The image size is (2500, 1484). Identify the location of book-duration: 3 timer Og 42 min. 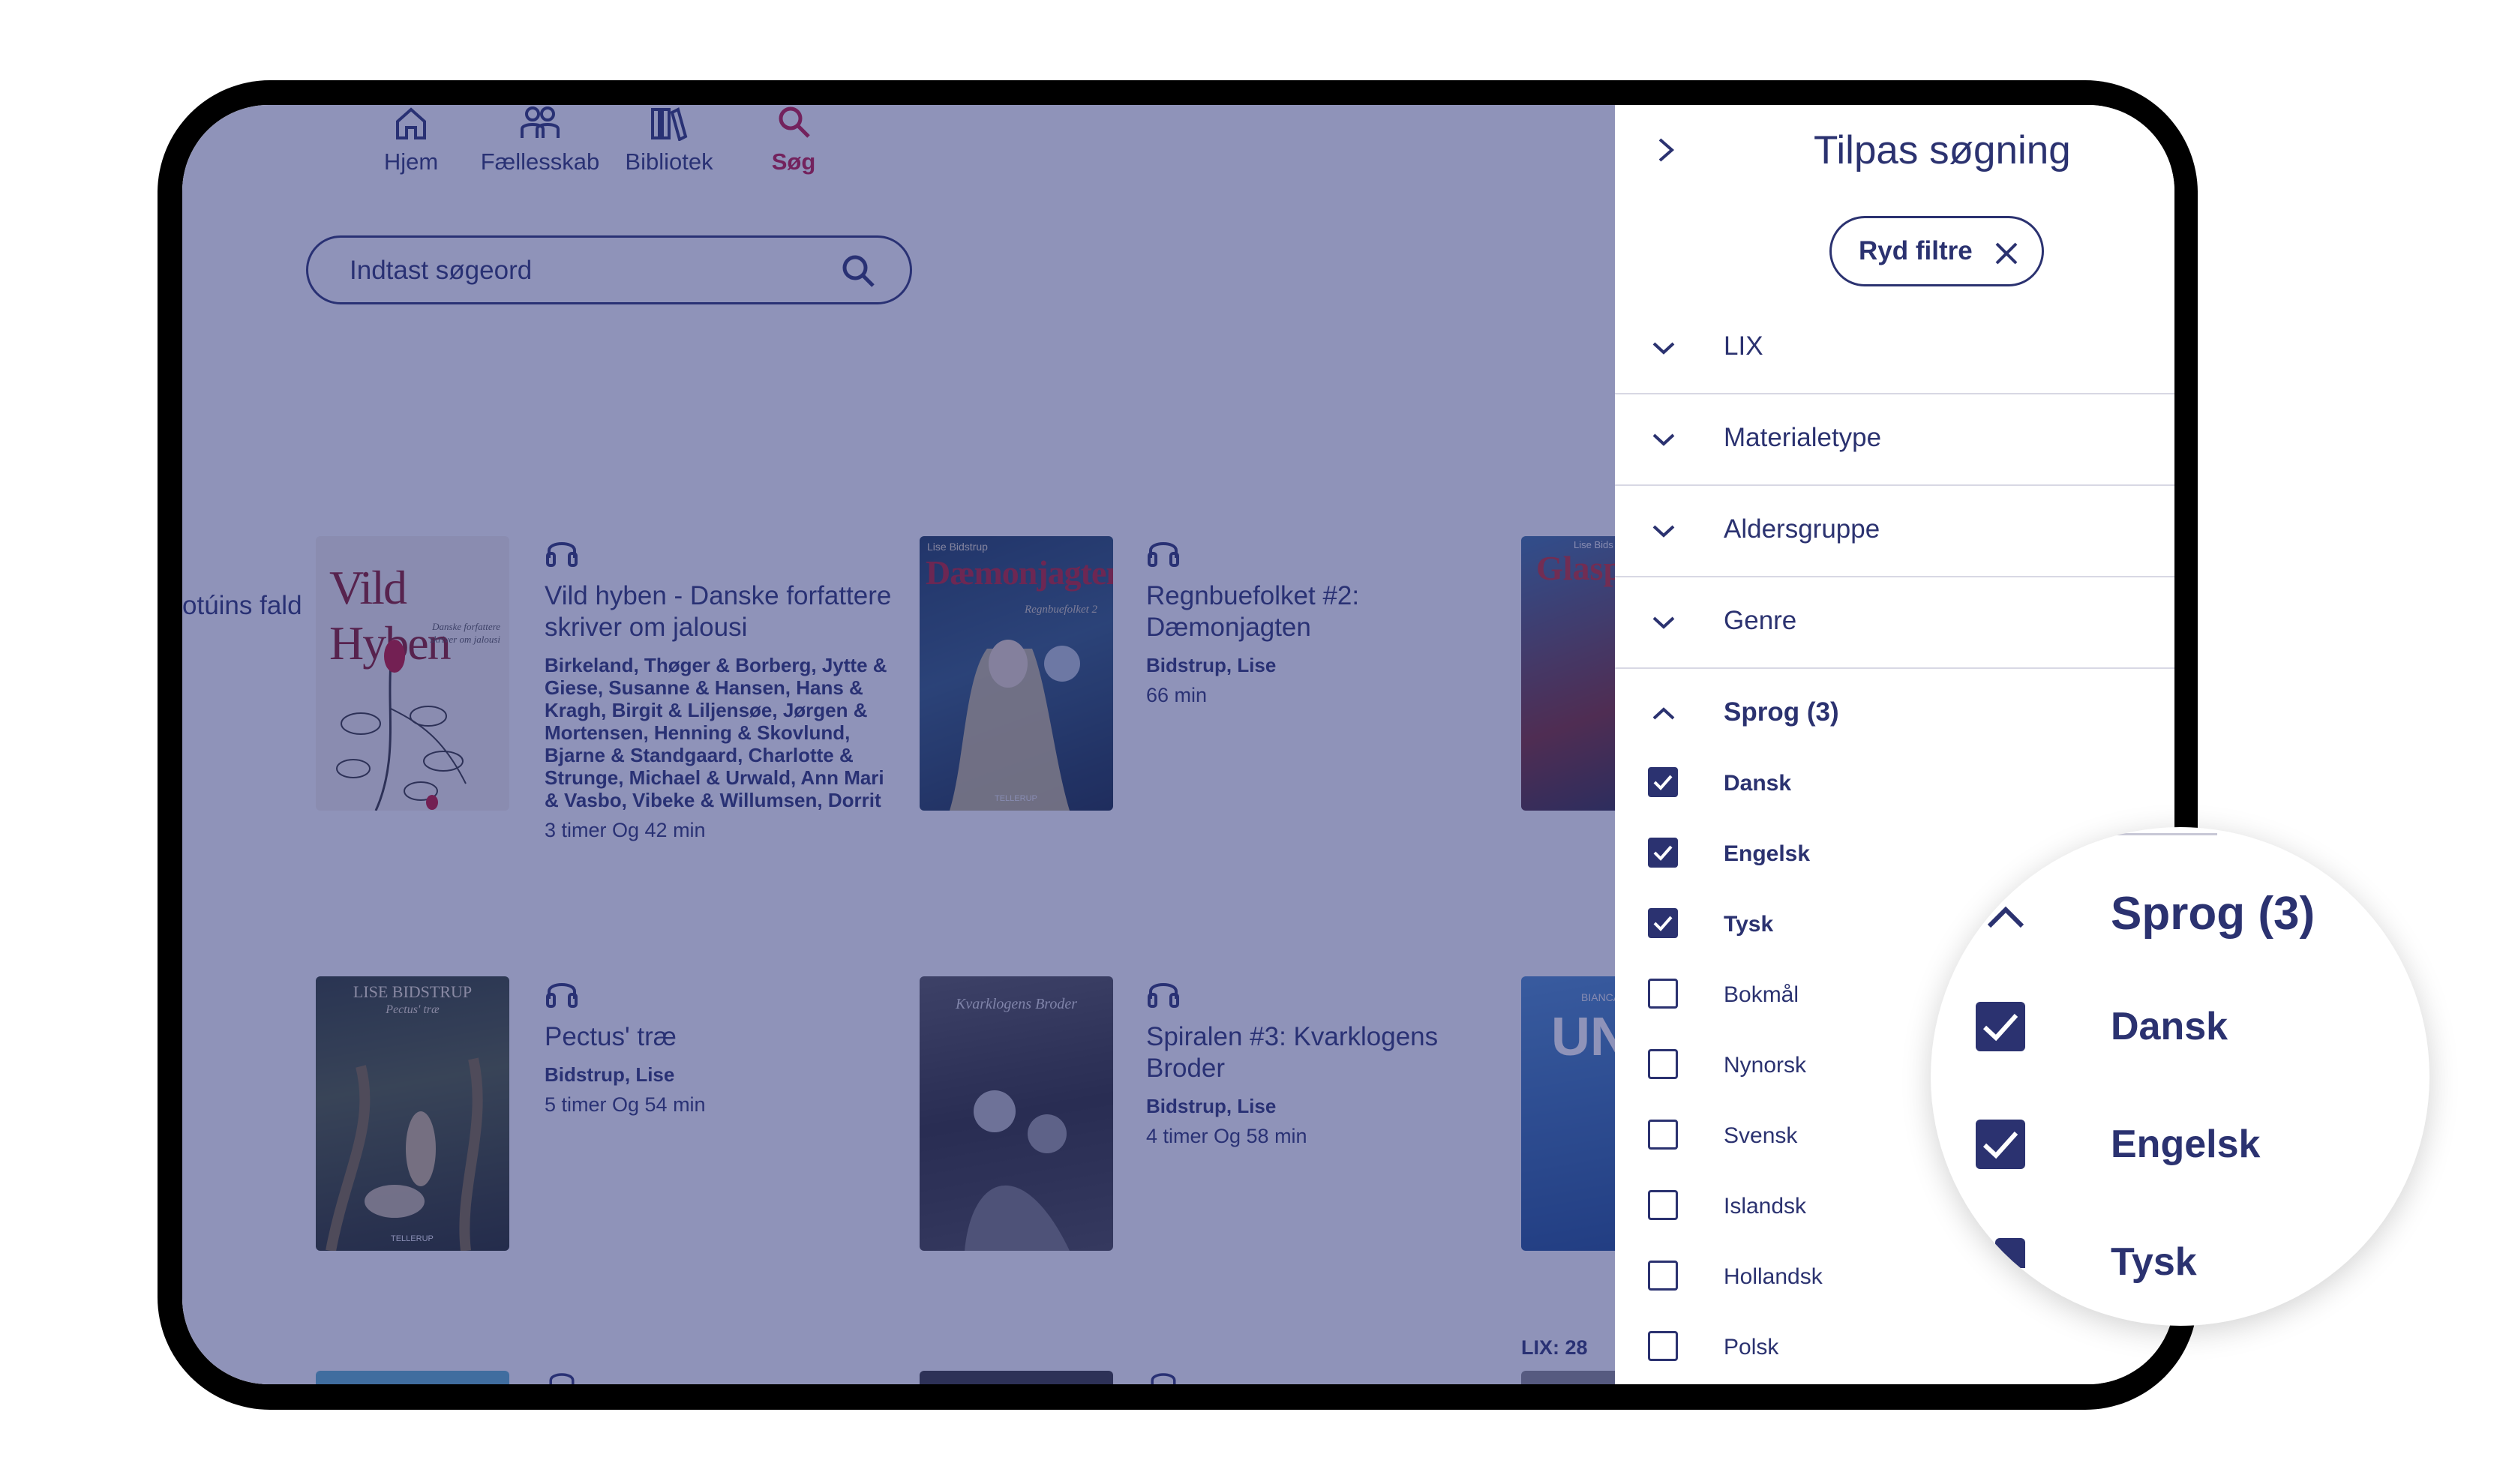
(625, 830).